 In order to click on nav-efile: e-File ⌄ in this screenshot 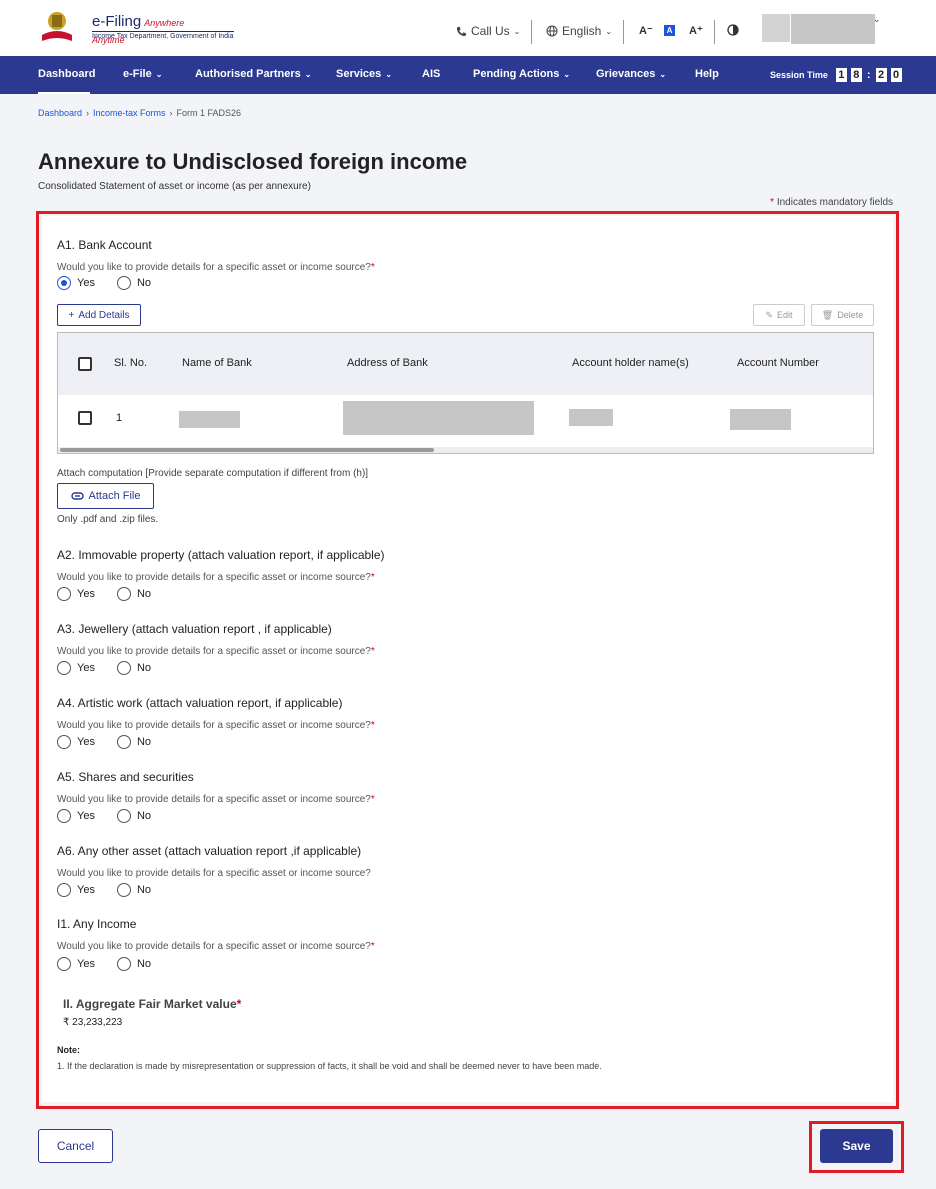, I will do `click(142, 74)`.